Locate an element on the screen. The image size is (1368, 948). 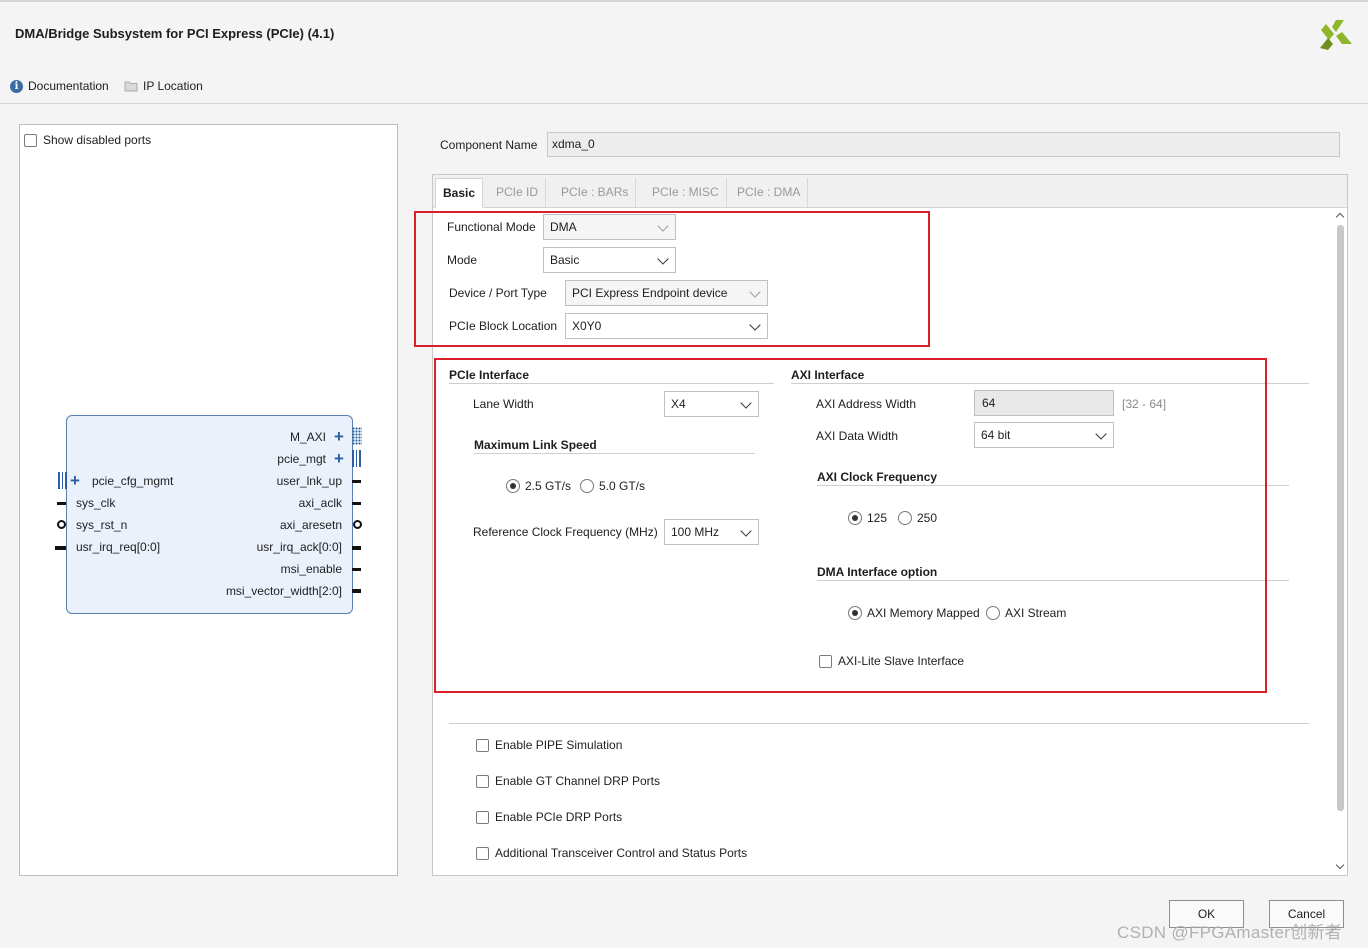
component-name-field: xdma_0 is located at coordinates (943, 144).